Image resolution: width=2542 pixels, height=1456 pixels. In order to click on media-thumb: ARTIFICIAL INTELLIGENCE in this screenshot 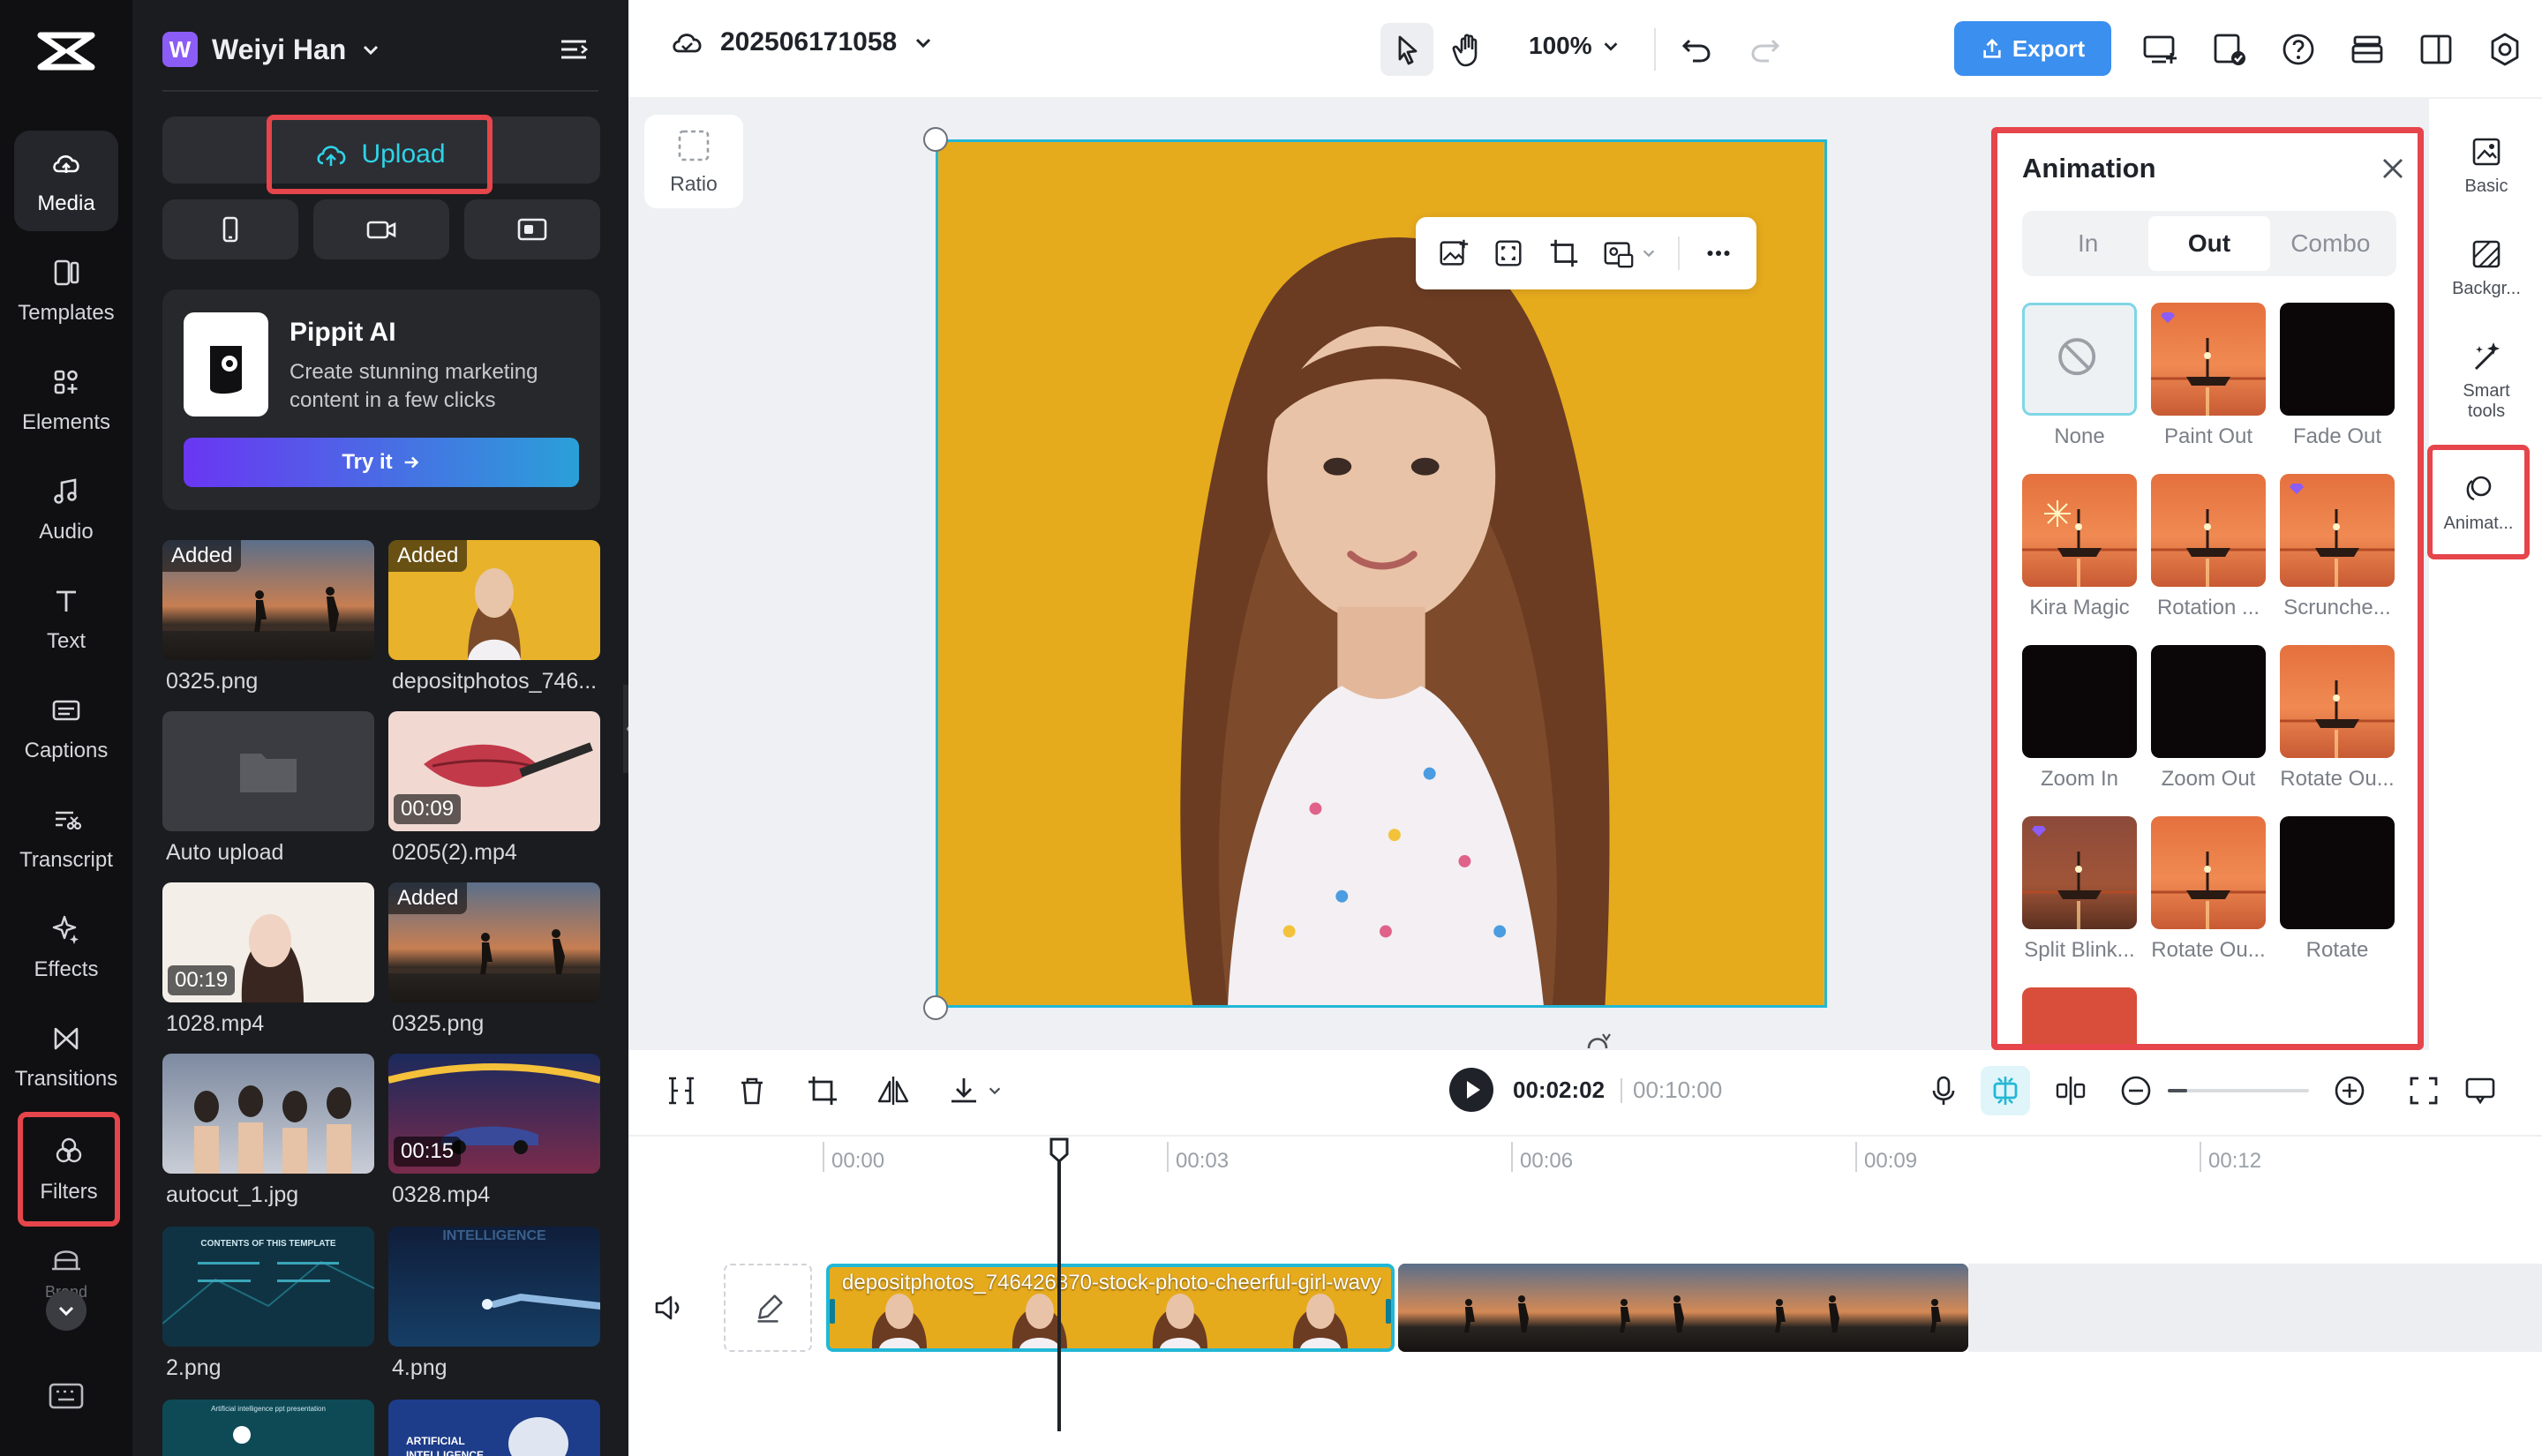, I will do `click(494, 1428)`.